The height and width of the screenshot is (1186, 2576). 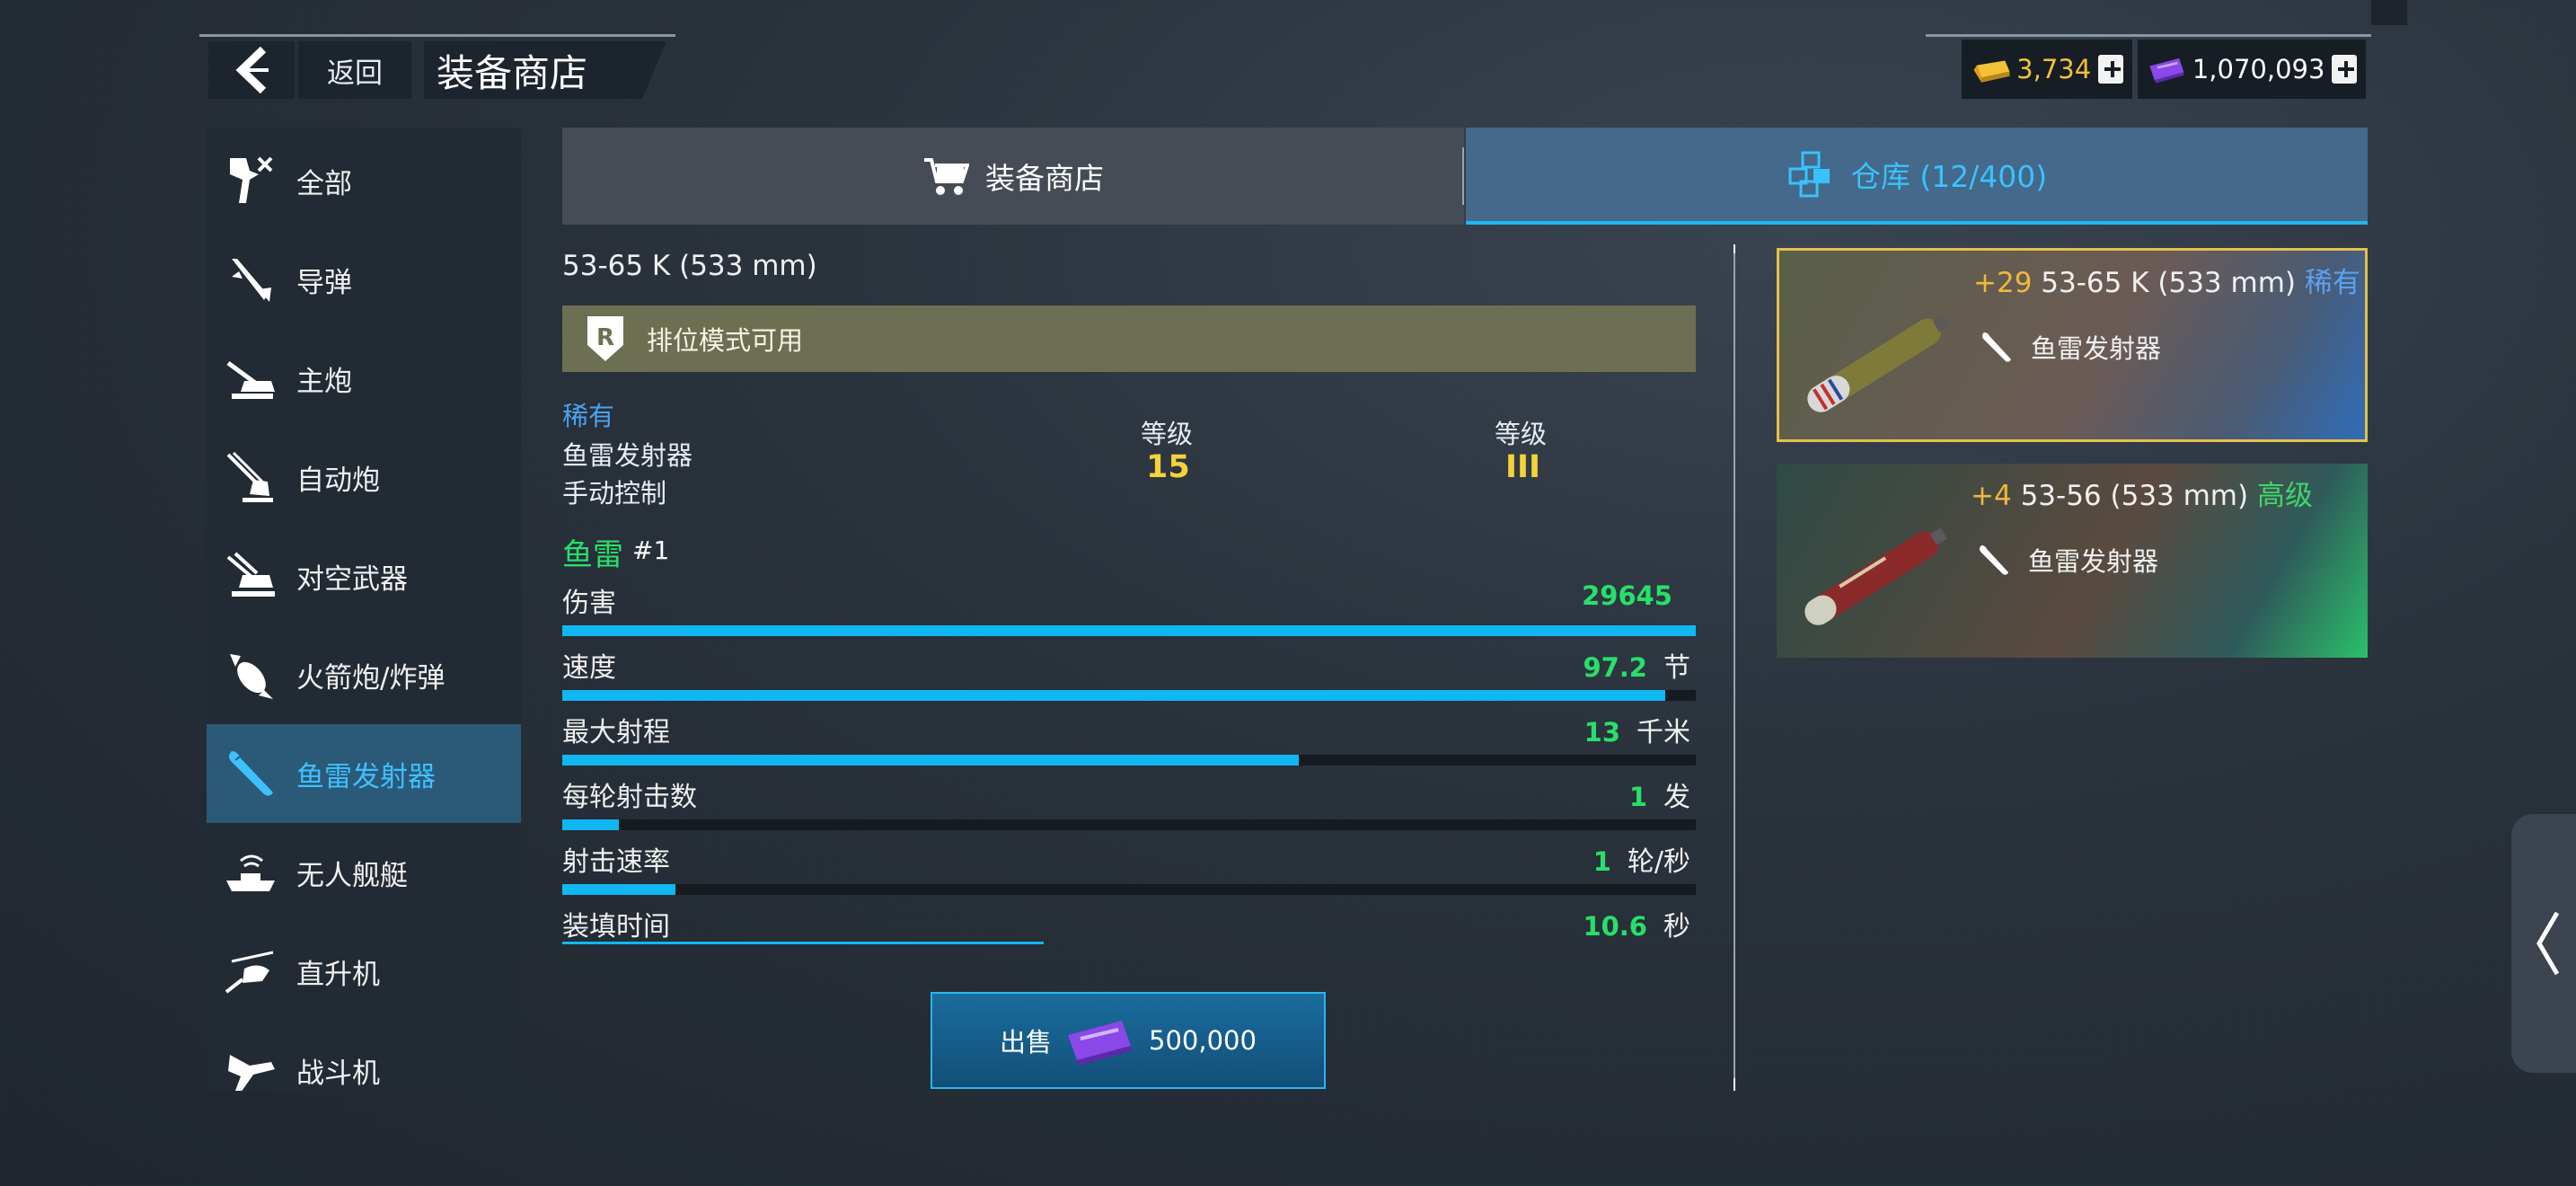 What do you see at coordinates (627, 455) in the screenshot?
I see `weapon-type: 鱼雷发射器` at bounding box center [627, 455].